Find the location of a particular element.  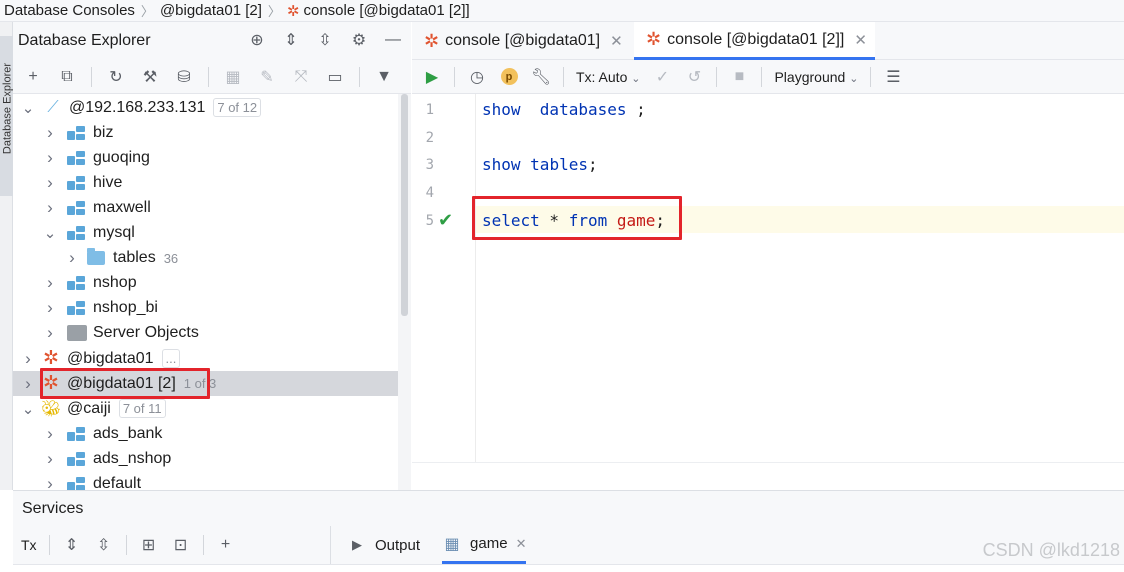

properties-icon: ⚒ is located at coordinates (150, 77).